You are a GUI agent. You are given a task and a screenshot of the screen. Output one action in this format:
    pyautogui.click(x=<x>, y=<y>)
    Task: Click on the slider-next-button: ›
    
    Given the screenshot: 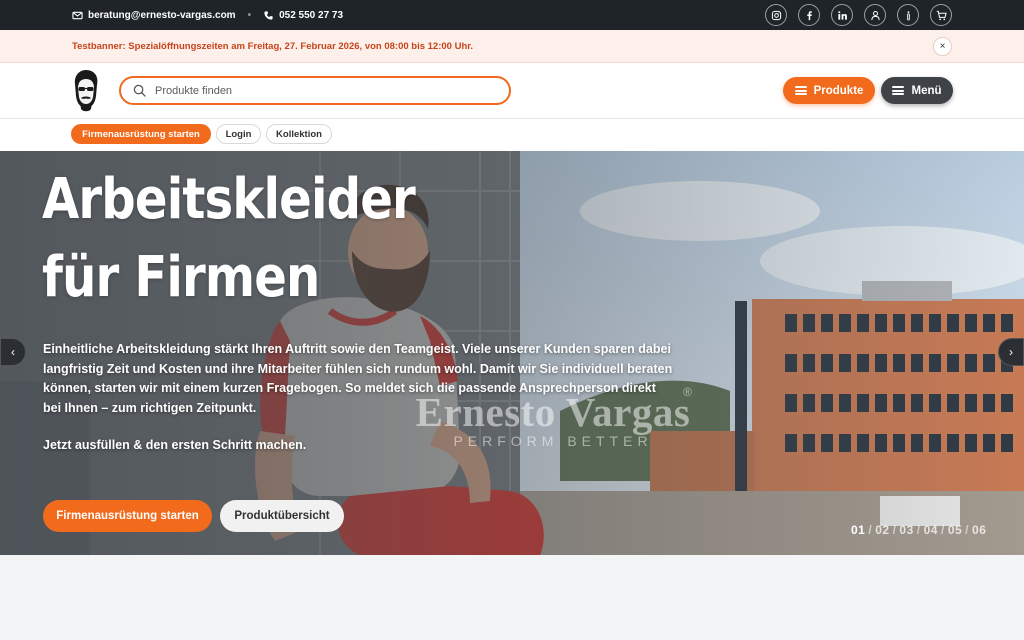 What is the action you would take?
    pyautogui.click(x=1011, y=352)
    